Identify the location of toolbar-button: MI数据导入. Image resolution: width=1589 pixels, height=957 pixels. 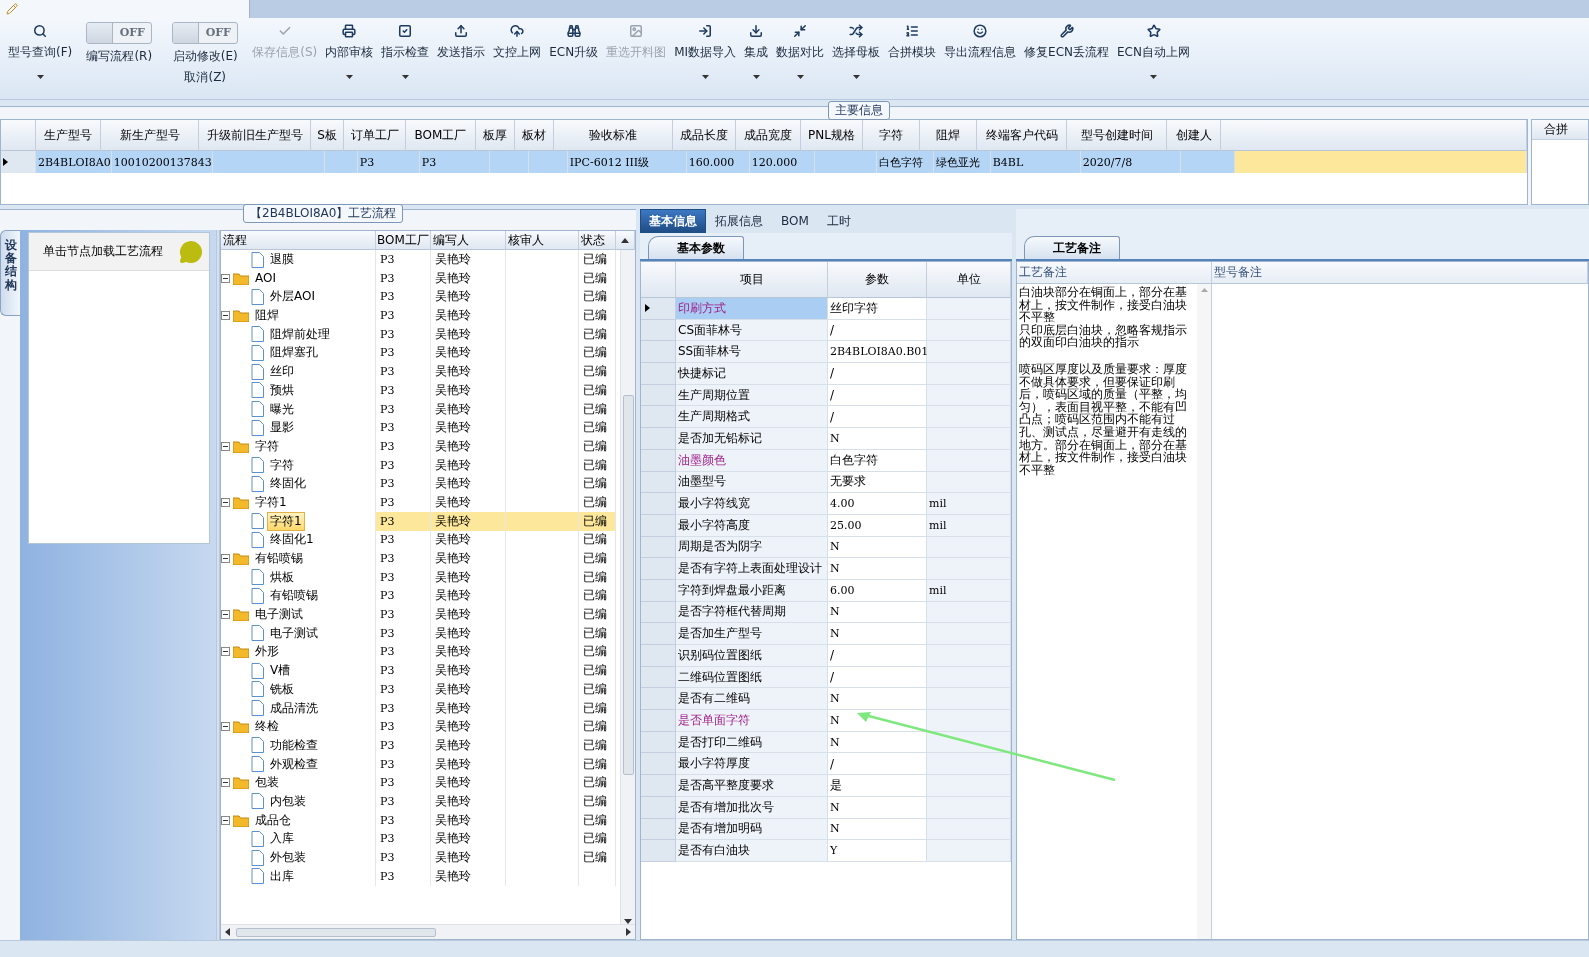
(705, 58).